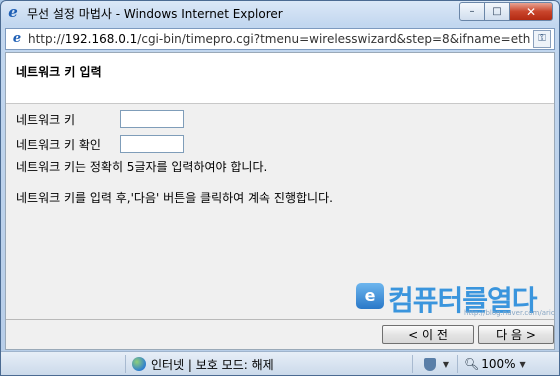 This screenshot has width=560, height=376. Describe the element at coordinates (454, 297) in the screenshot. I see `watermark-logo: e 컴퓨터를열다 http://blog.naver.com/ariotan` at that location.